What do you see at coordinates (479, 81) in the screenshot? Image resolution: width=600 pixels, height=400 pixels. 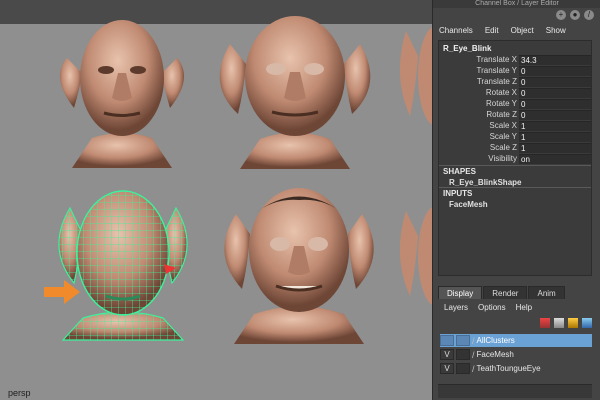 I see `attr-label: Translate Z` at bounding box center [479, 81].